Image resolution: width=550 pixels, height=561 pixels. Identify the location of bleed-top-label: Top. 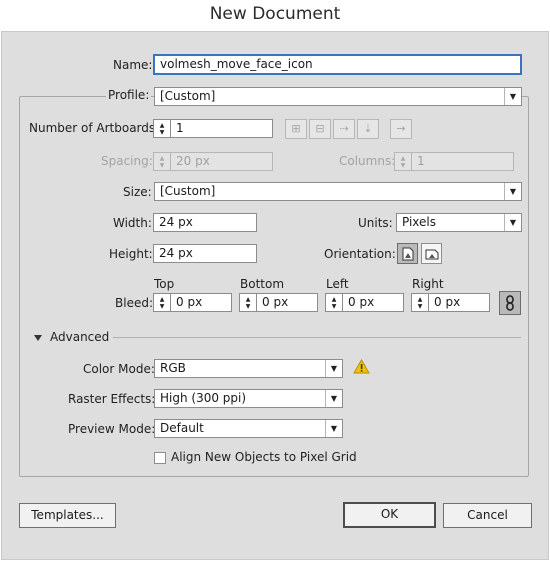
(164, 284).